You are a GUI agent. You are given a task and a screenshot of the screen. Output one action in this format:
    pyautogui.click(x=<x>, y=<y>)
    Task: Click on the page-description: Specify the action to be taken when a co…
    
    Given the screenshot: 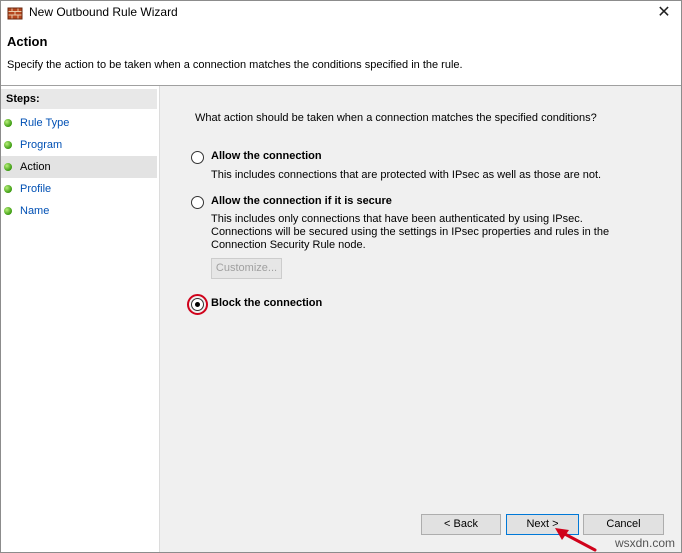 What is the action you would take?
    pyautogui.click(x=235, y=65)
    